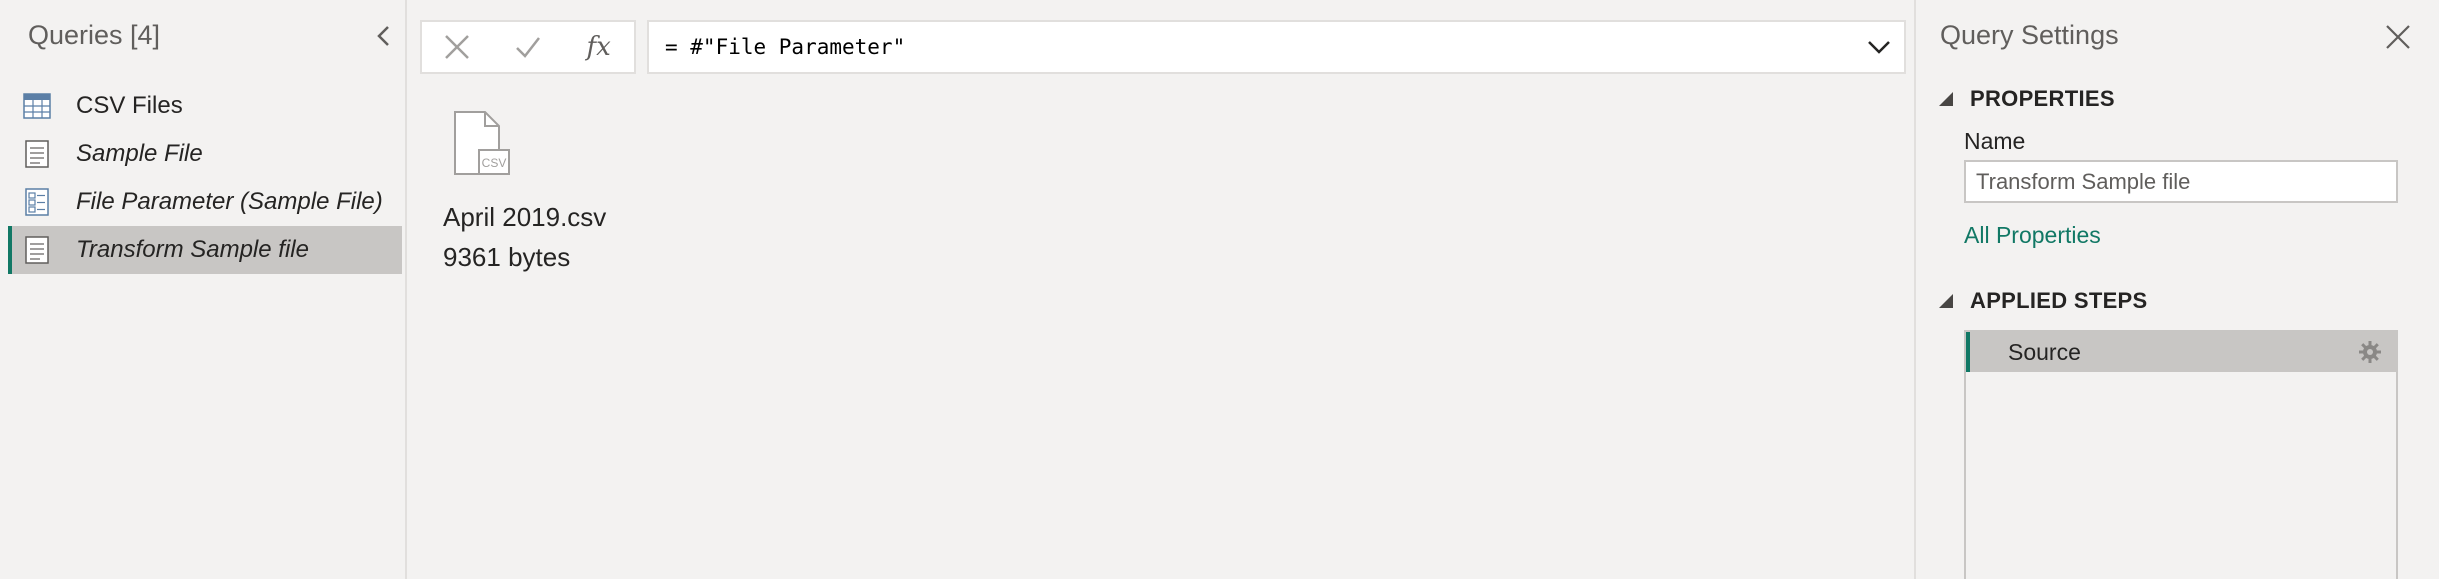 The height and width of the screenshot is (579, 2439). I want to click on formula-bar: = #"File Parameter", so click(1276, 47).